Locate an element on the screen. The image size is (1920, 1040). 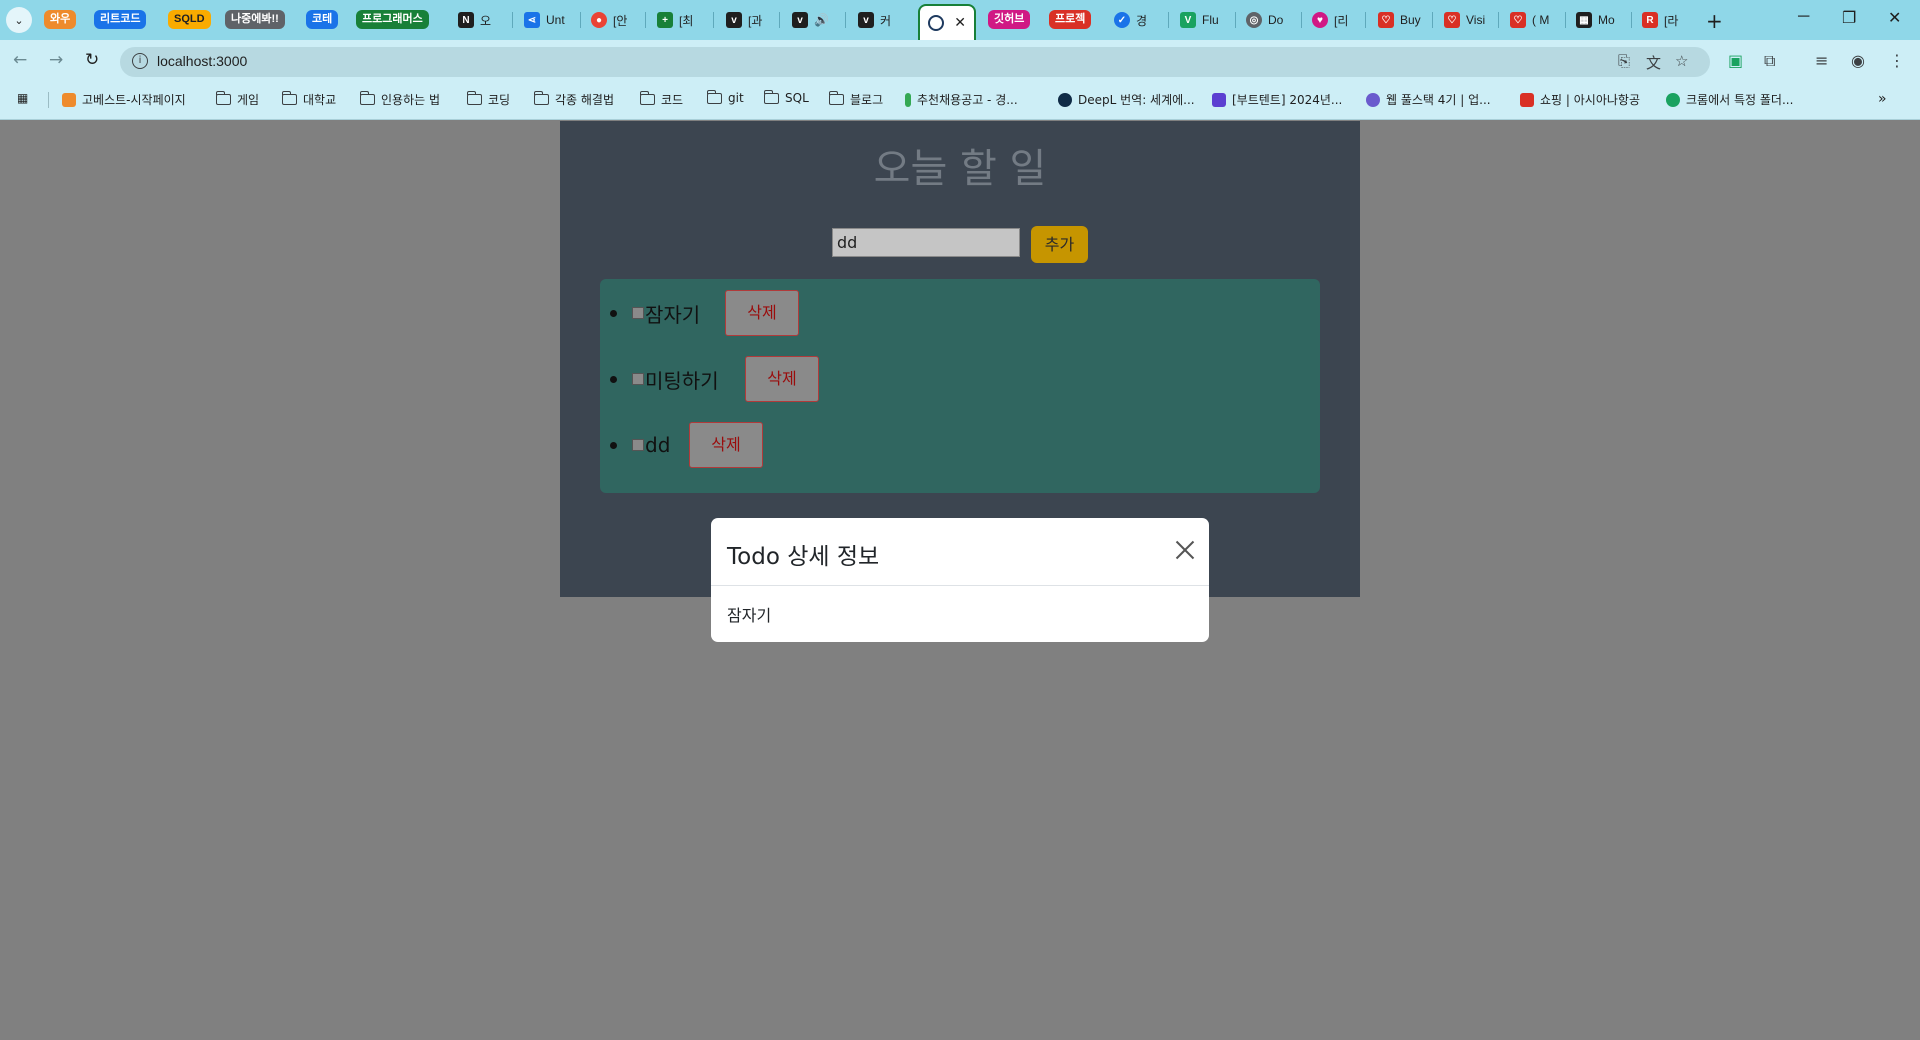
tab-title: Visi is located at coordinates (1476, 20).